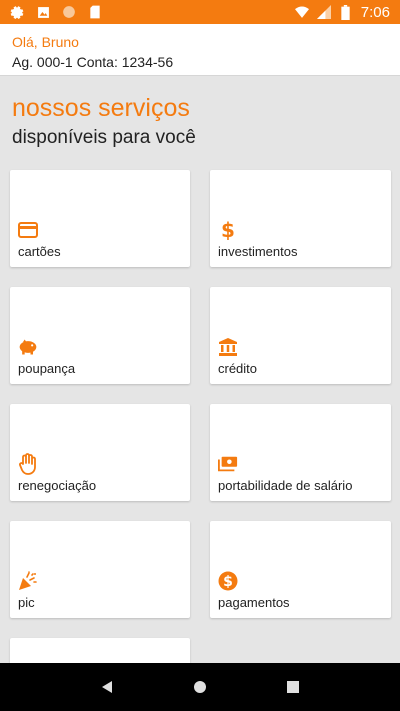 This screenshot has width=400, height=711. I want to click on status-time: 7:06, so click(375, 12).